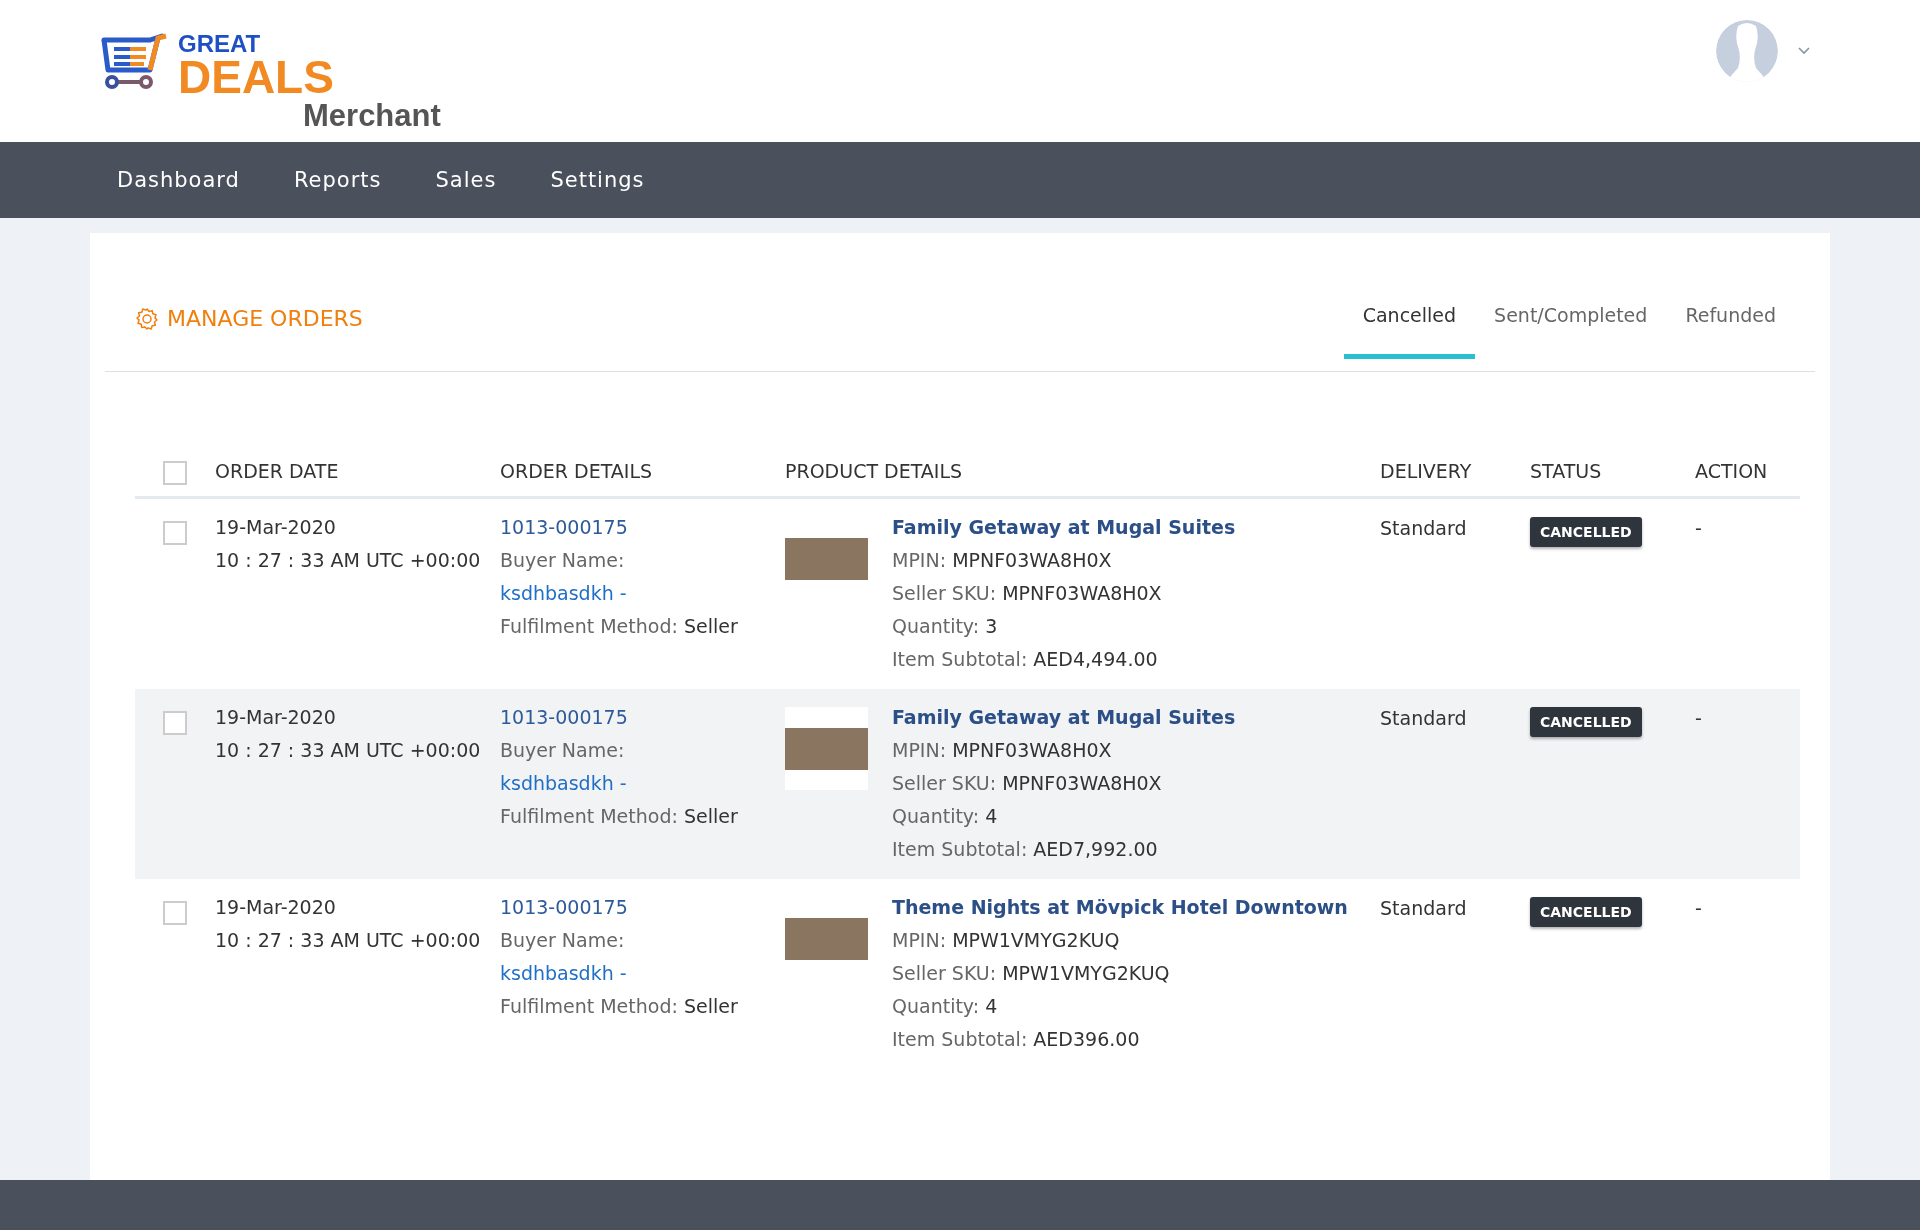 This screenshot has width=1920, height=1230. What do you see at coordinates (1086, 1039) in the screenshot?
I see `subtotal-value: AED396.00` at bounding box center [1086, 1039].